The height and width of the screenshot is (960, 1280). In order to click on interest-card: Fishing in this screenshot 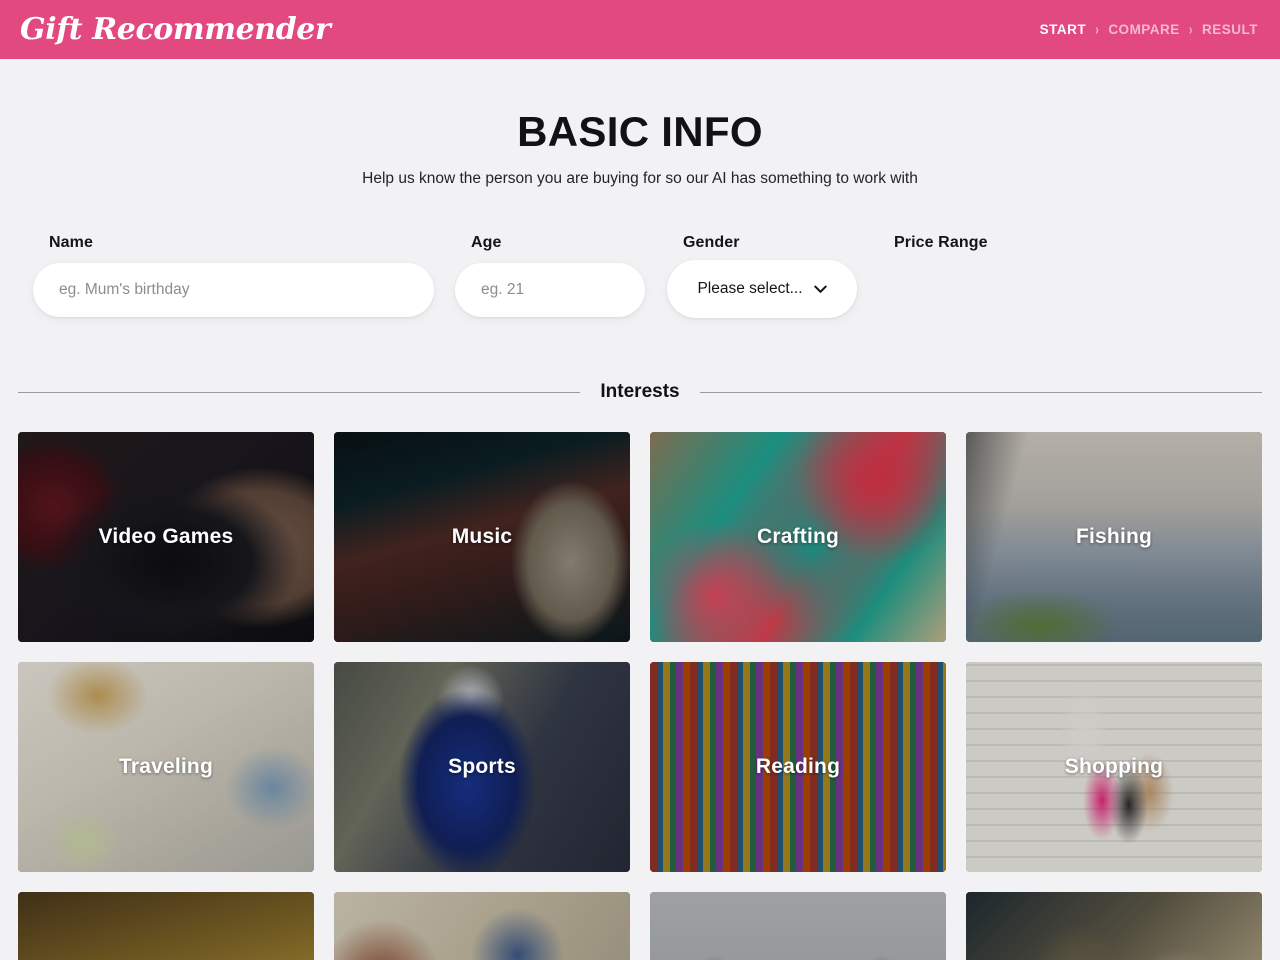, I will do `click(1114, 537)`.